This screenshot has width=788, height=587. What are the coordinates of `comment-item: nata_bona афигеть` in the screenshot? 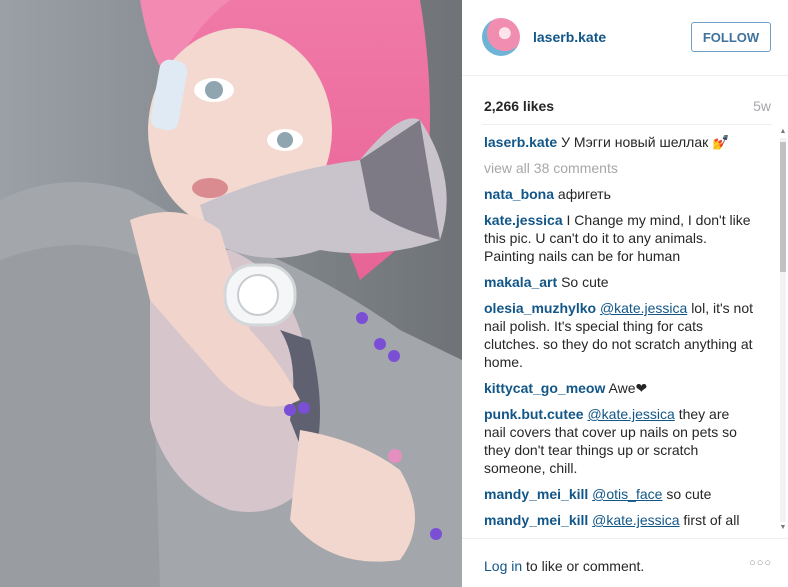 It's located at (619, 194).